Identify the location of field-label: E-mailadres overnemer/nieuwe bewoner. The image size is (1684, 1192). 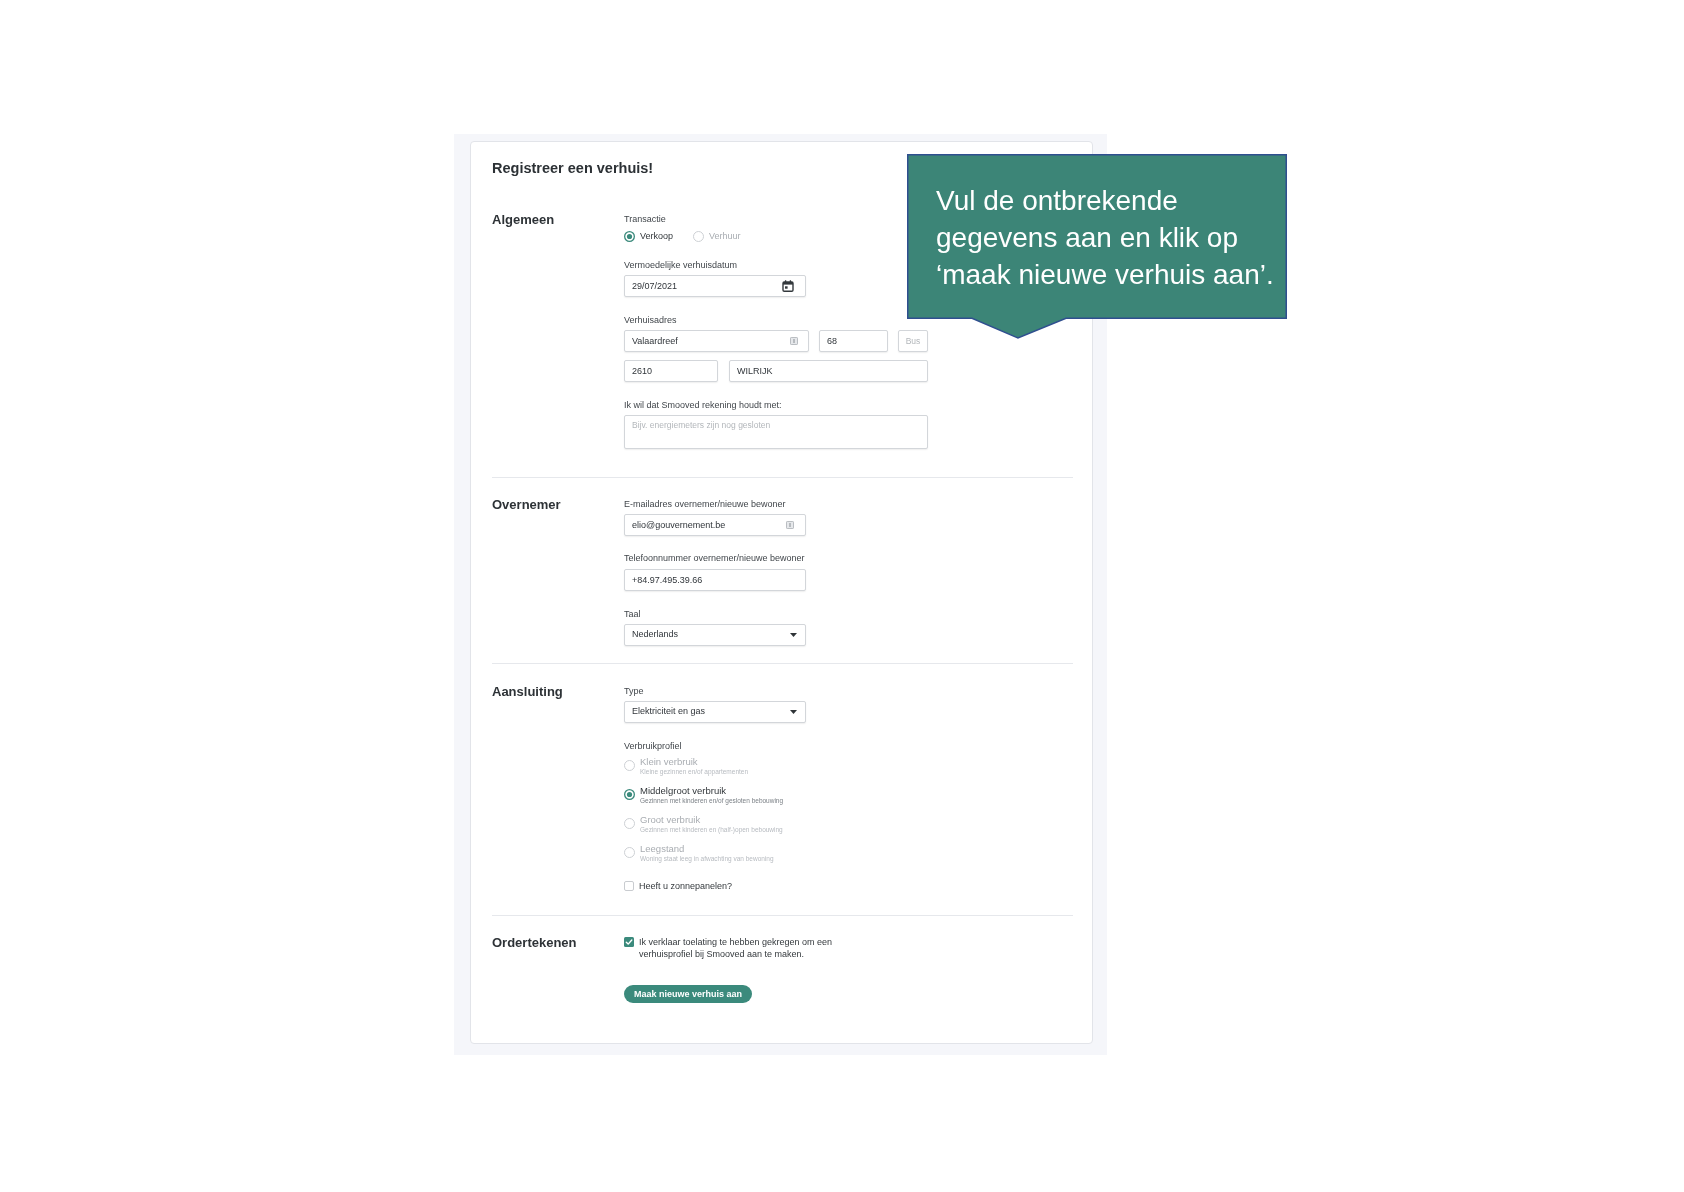
(705, 504).